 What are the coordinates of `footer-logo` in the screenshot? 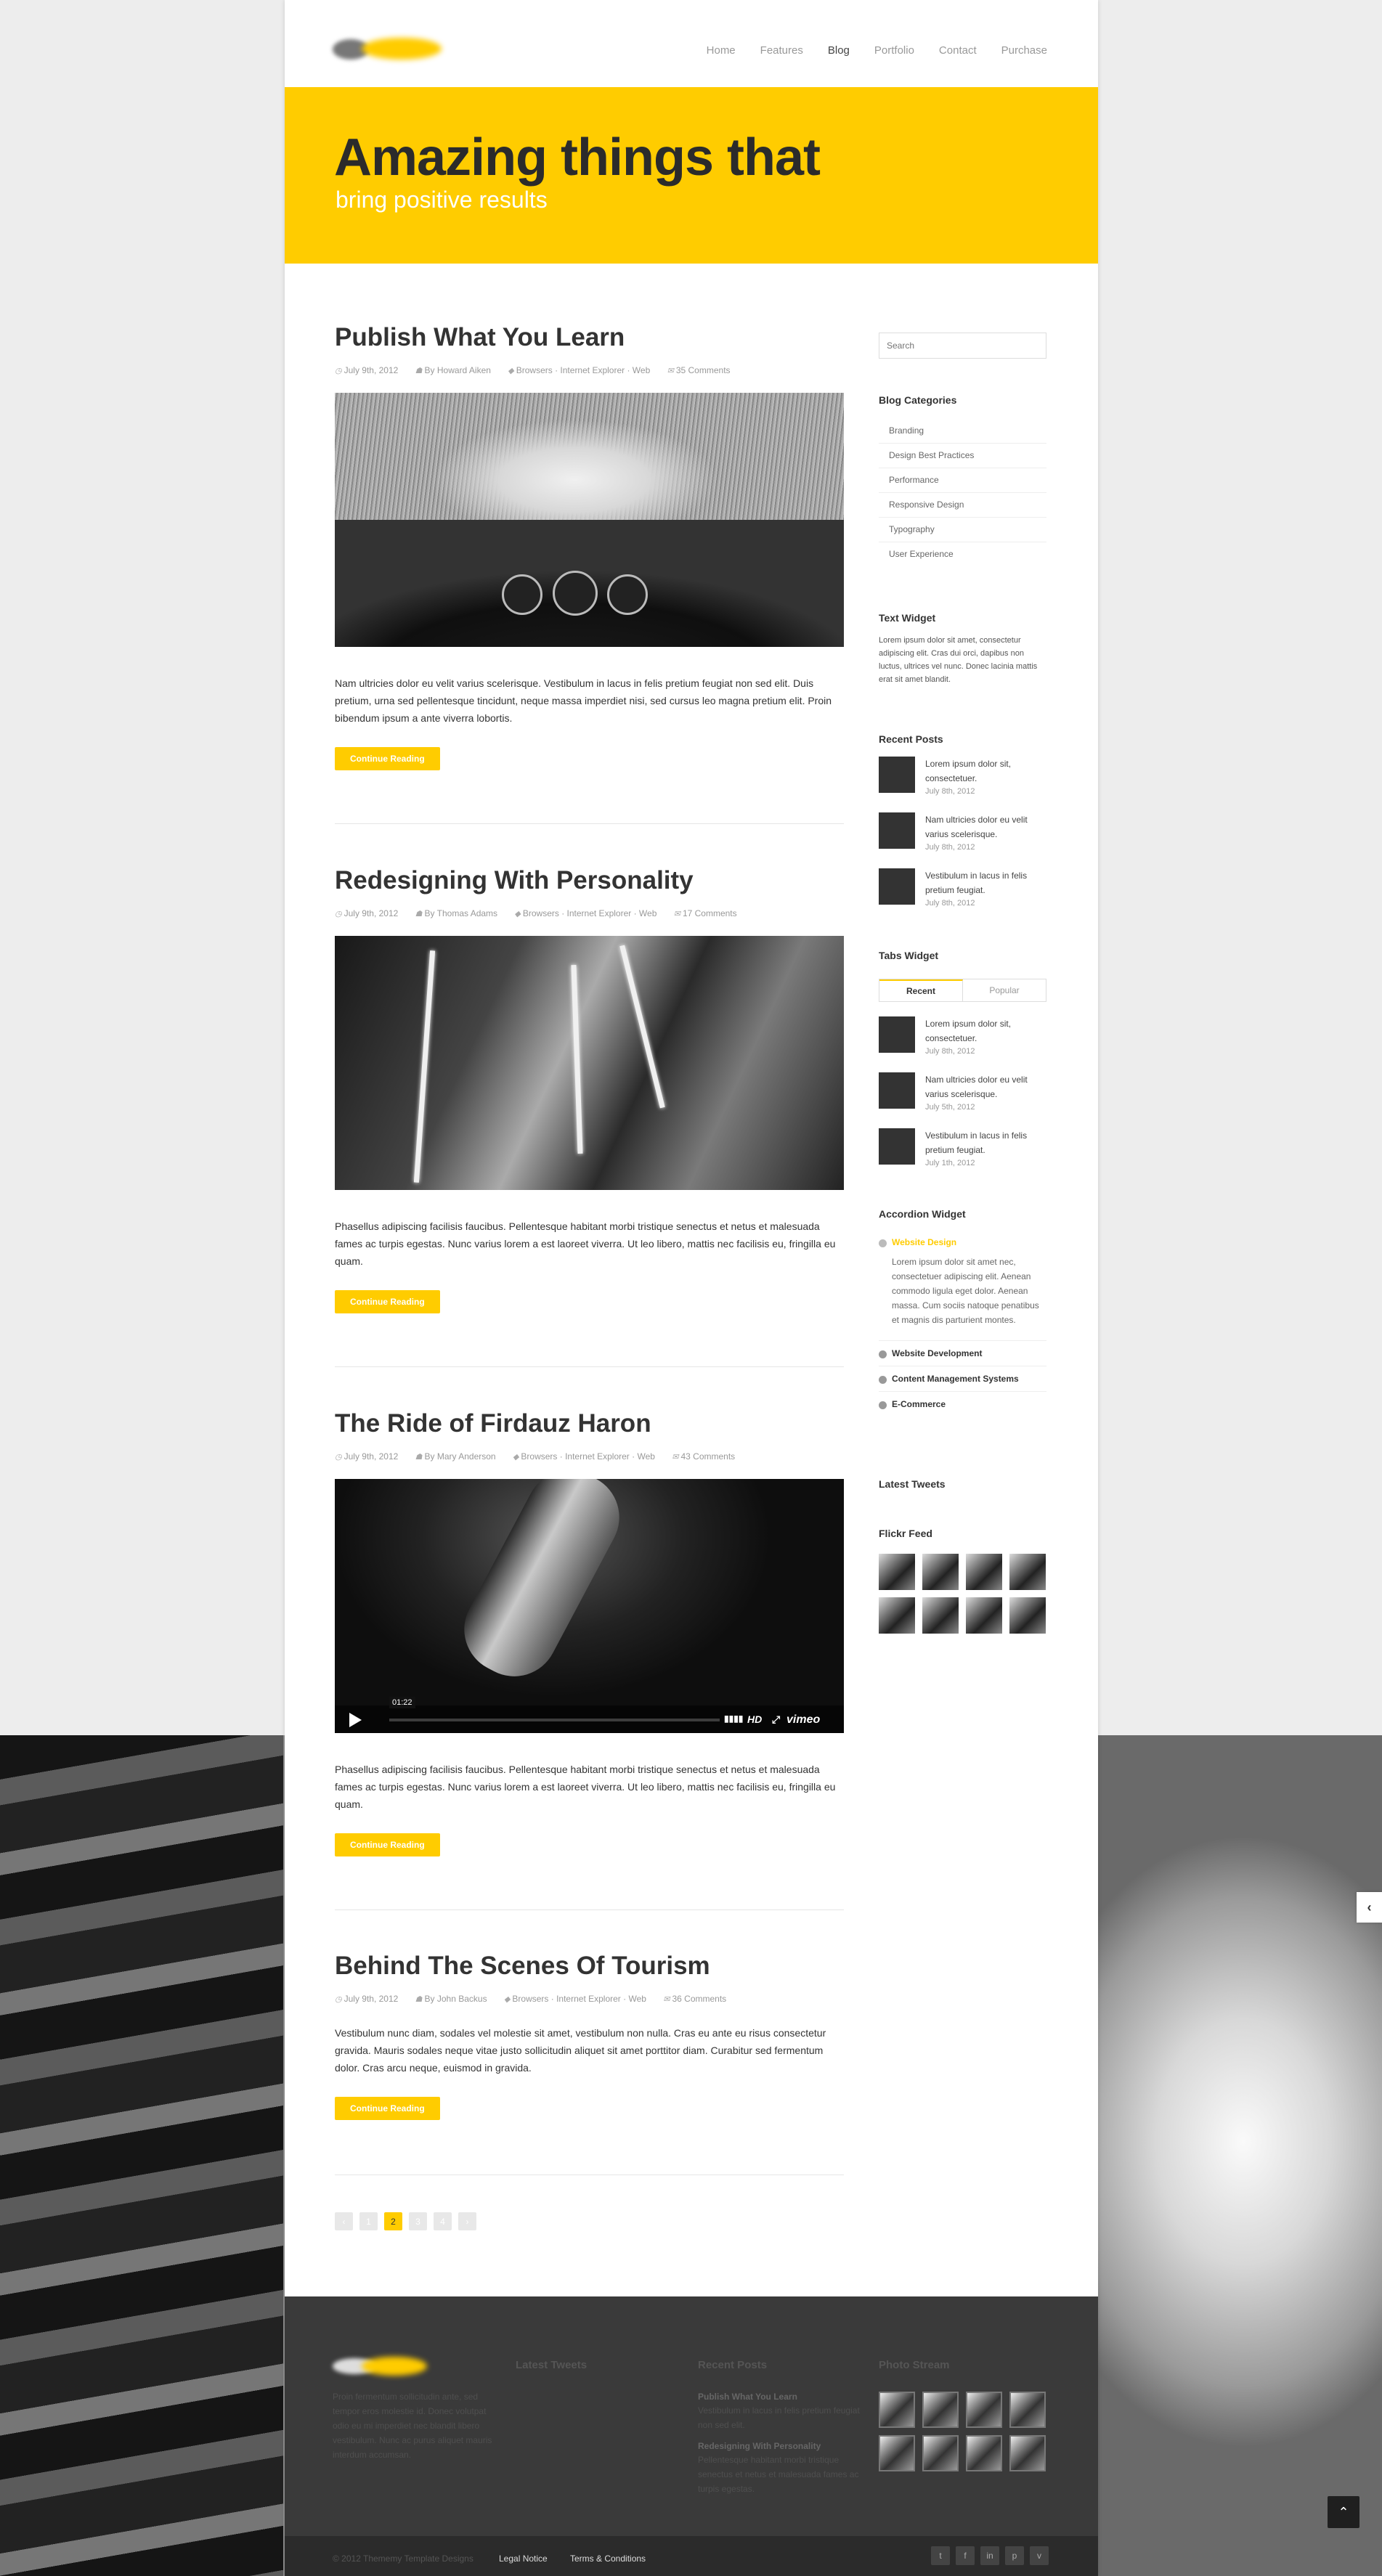 It's located at (380, 2367).